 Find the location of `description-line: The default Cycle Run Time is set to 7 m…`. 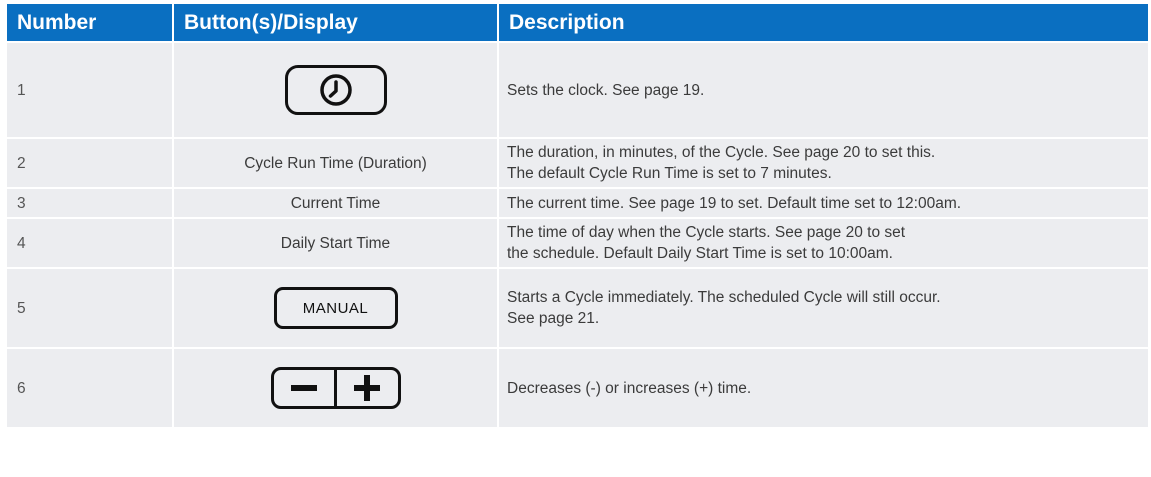

description-line: The default Cycle Run Time is set to 7 m… is located at coordinates (669, 173).